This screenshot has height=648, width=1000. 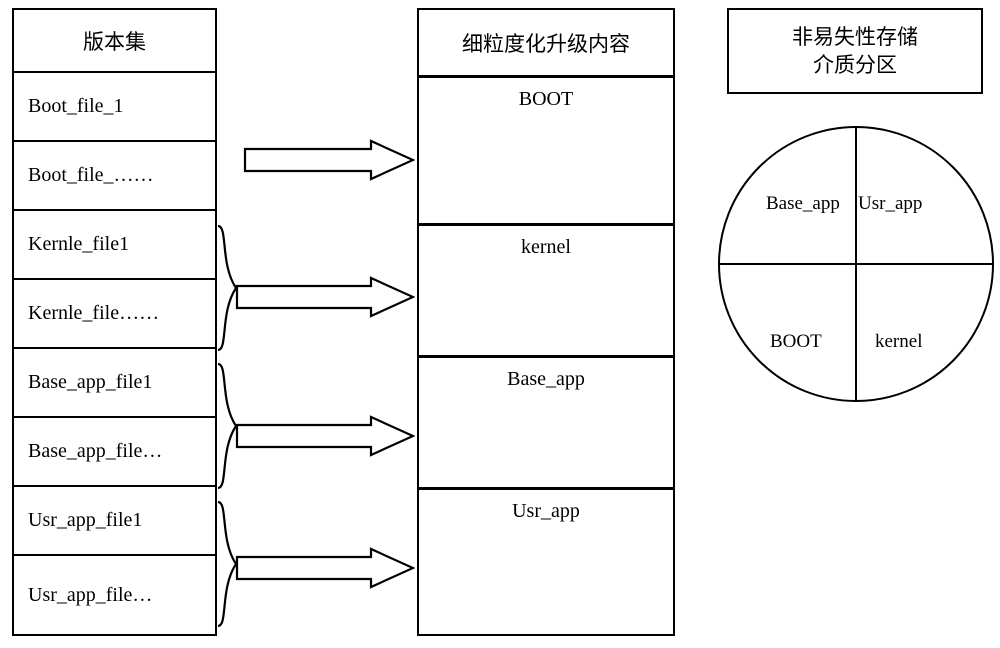 I want to click on version-set-row: Usr_app_file1, so click(x=114, y=521).